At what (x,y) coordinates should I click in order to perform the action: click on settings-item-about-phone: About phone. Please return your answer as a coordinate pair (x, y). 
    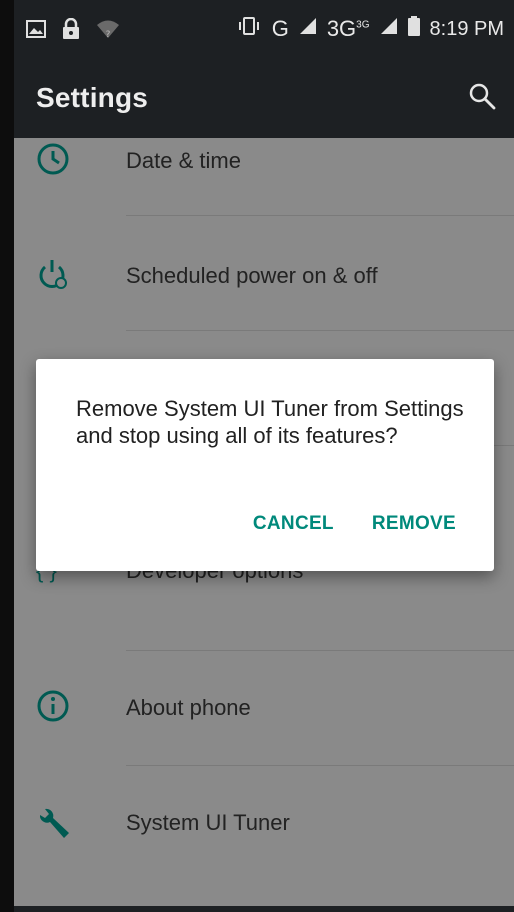
    Looking at the image, I should click on (264, 708).